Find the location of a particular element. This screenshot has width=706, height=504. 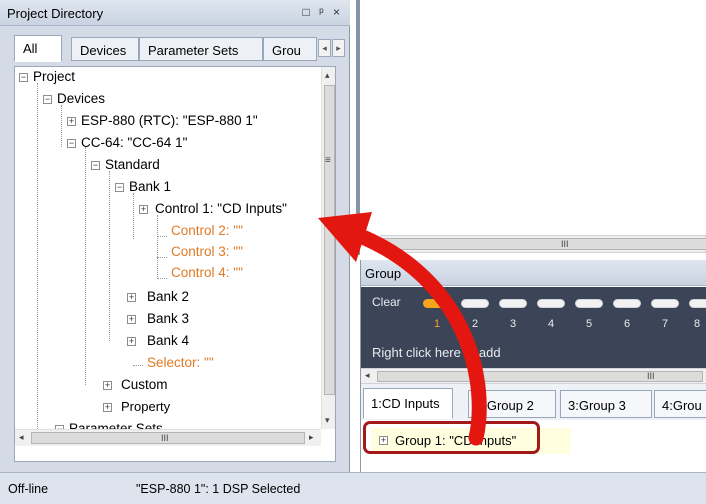

tab-group-4: 4:Grou is located at coordinates (680, 404).